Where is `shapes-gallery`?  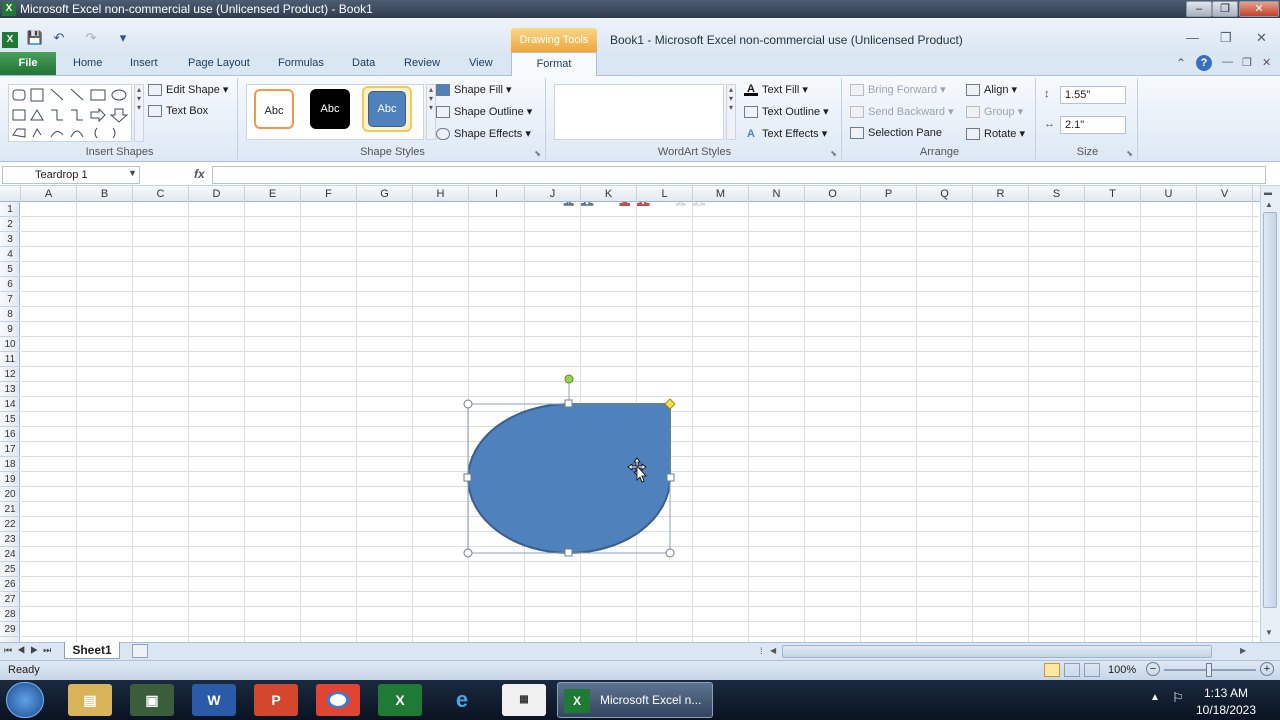
shapes-gallery is located at coordinates (70, 113).